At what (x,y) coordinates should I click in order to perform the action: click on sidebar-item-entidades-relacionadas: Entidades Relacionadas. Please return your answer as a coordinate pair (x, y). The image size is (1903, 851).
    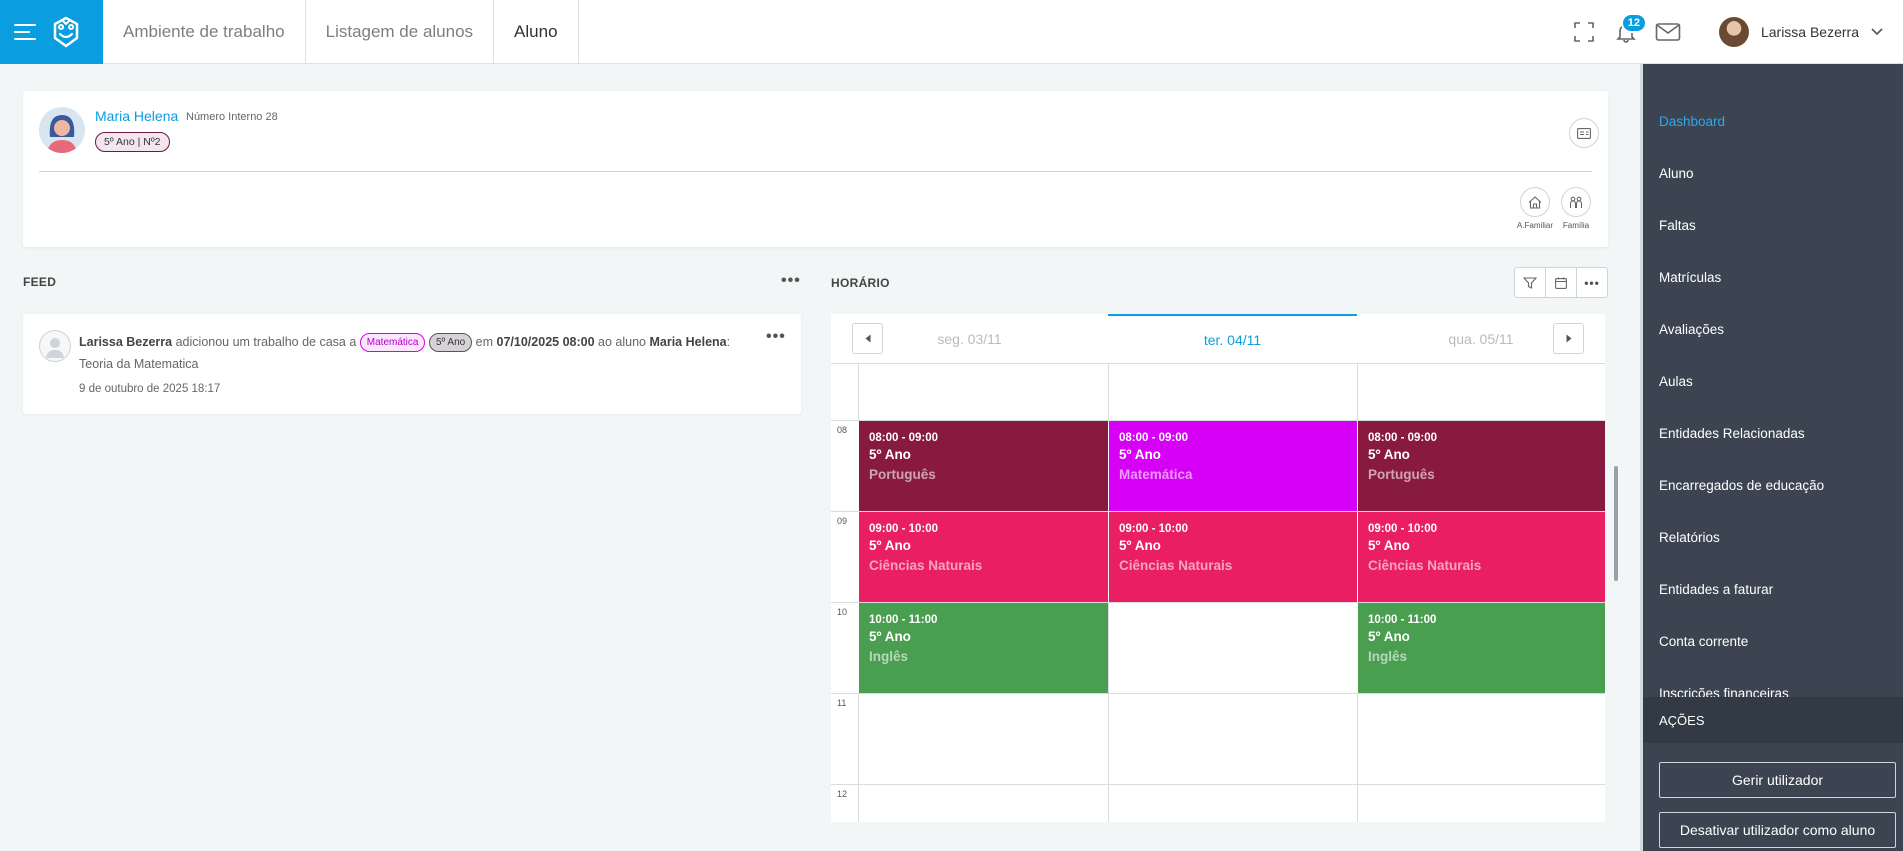
    Looking at the image, I should click on (1773, 433).